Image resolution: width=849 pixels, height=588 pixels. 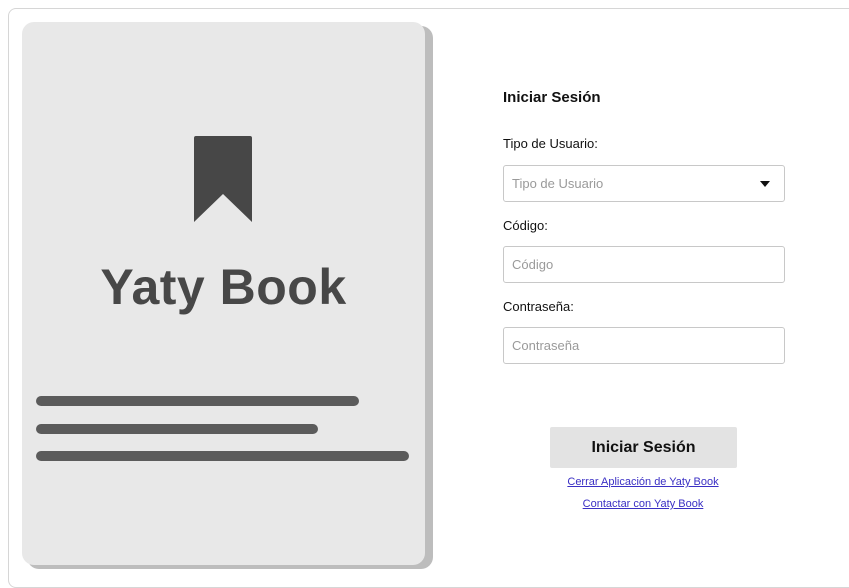 I want to click on user-type-label: Tipo de Usuario:, so click(x=550, y=143).